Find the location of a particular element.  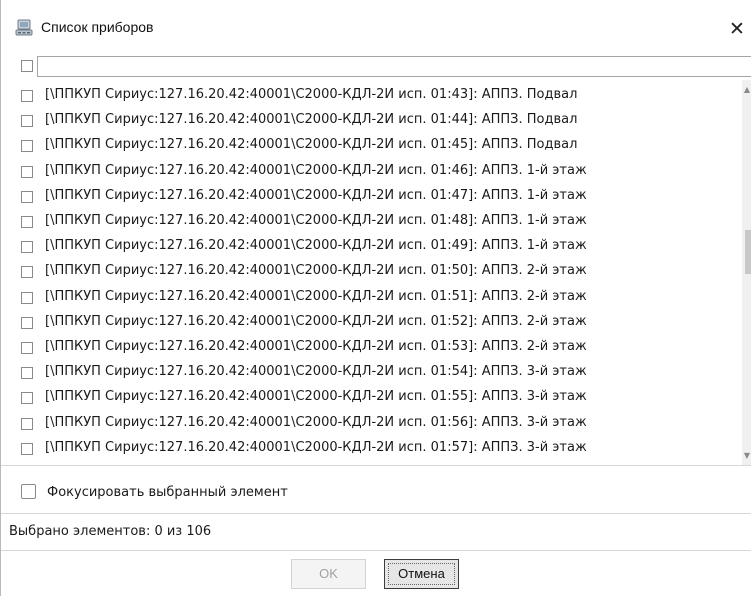

cancel-button: Отмена is located at coordinates (421, 574).